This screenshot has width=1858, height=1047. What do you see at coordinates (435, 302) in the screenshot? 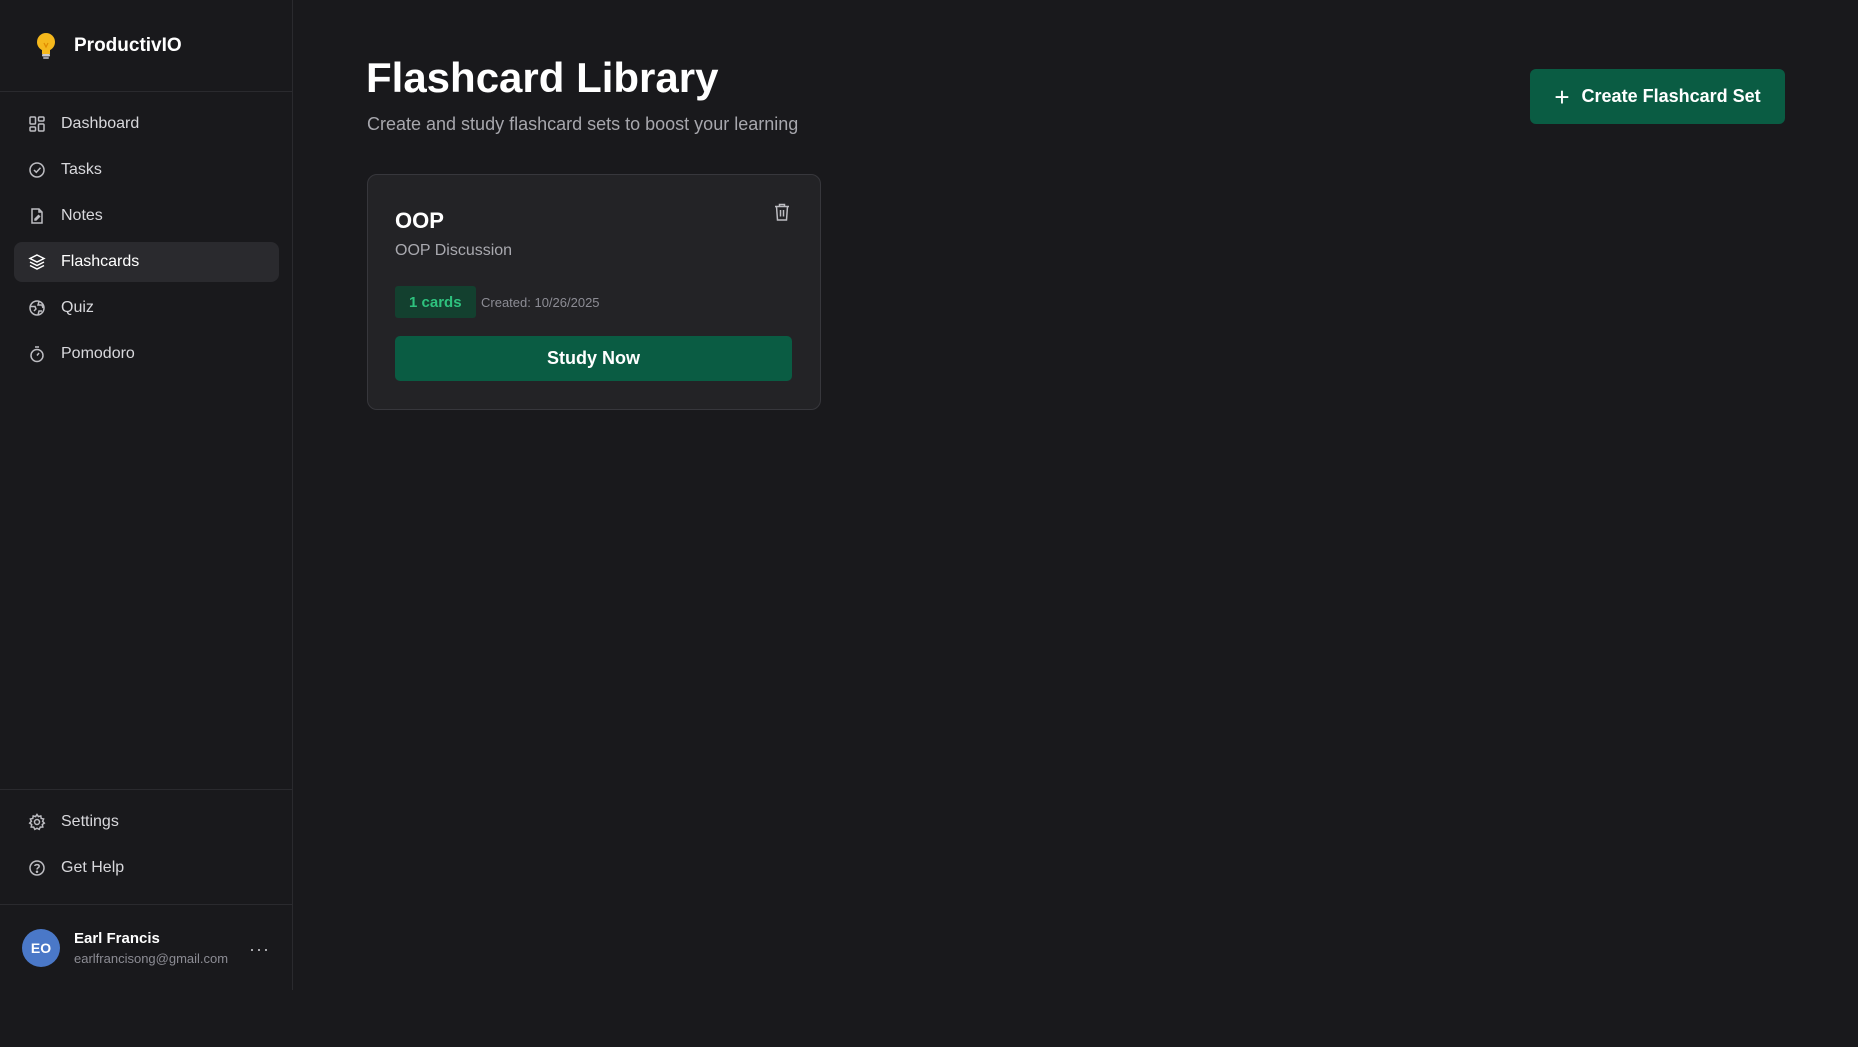
I see `card-count-badge: 1 cards` at bounding box center [435, 302].